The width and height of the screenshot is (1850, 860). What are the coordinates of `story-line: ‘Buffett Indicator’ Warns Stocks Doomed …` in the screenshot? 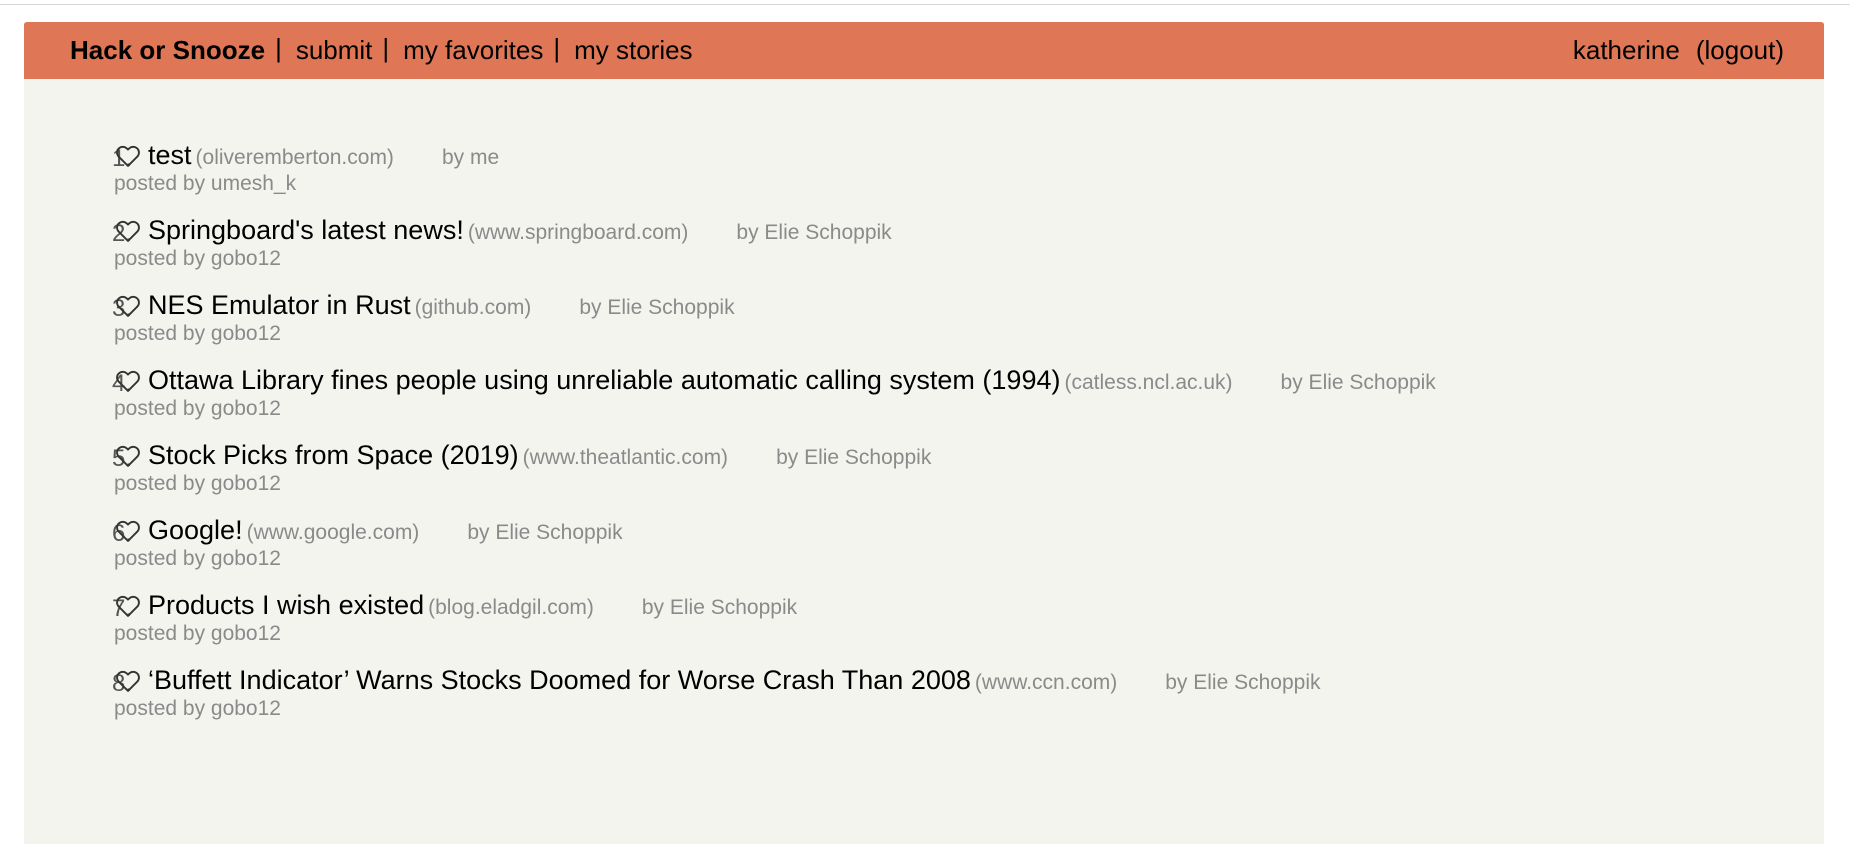 It's located at (734, 680).